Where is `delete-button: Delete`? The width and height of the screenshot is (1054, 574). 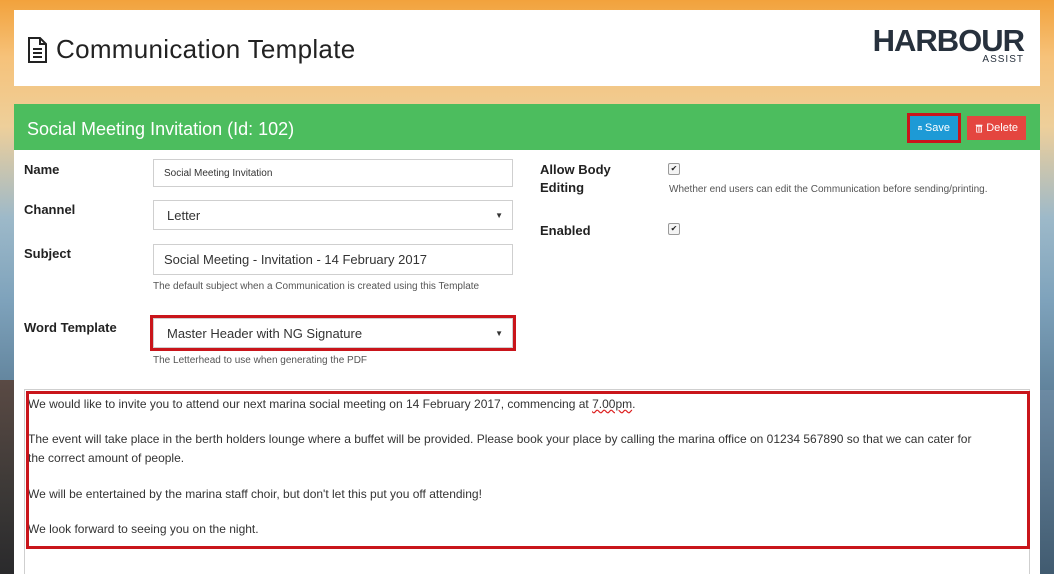 delete-button: Delete is located at coordinates (996, 128).